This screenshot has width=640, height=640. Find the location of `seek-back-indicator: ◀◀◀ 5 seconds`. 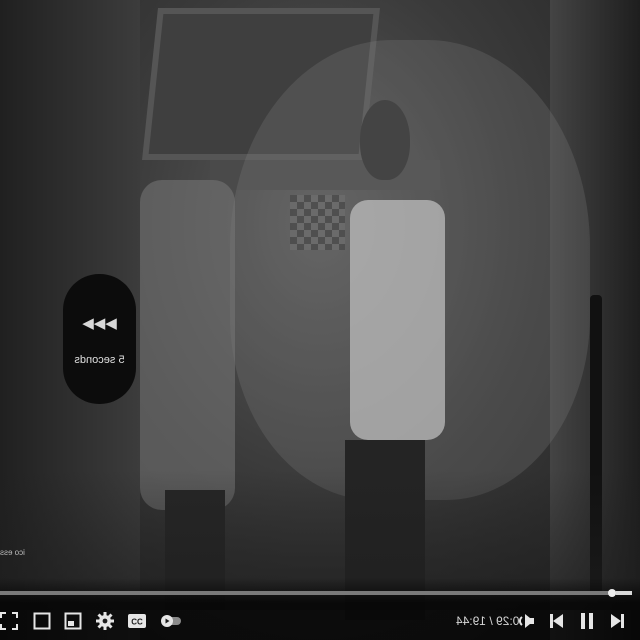

seek-back-indicator: ◀◀◀ 5 seconds is located at coordinates (99, 339).